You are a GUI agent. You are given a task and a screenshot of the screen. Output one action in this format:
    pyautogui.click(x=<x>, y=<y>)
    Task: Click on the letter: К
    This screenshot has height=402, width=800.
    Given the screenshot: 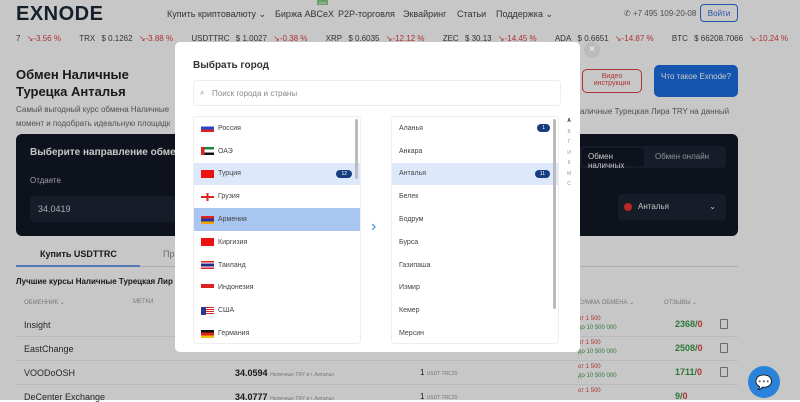 What is the action you would take?
    pyautogui.click(x=569, y=163)
    